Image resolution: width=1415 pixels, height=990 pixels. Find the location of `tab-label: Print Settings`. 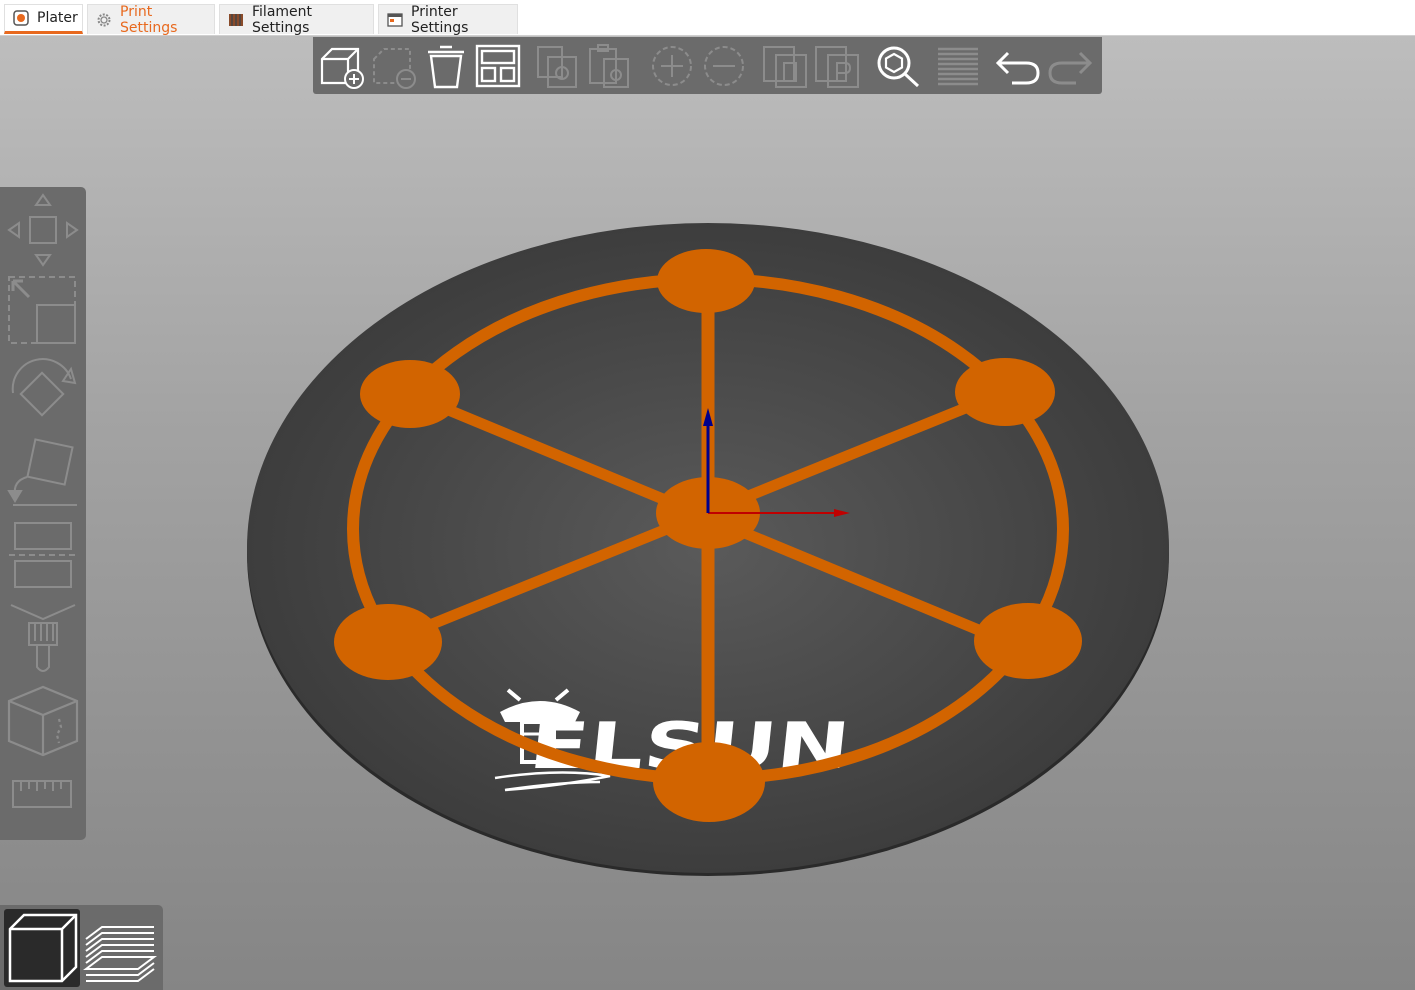

tab-label: Print Settings is located at coordinates (149, 19).